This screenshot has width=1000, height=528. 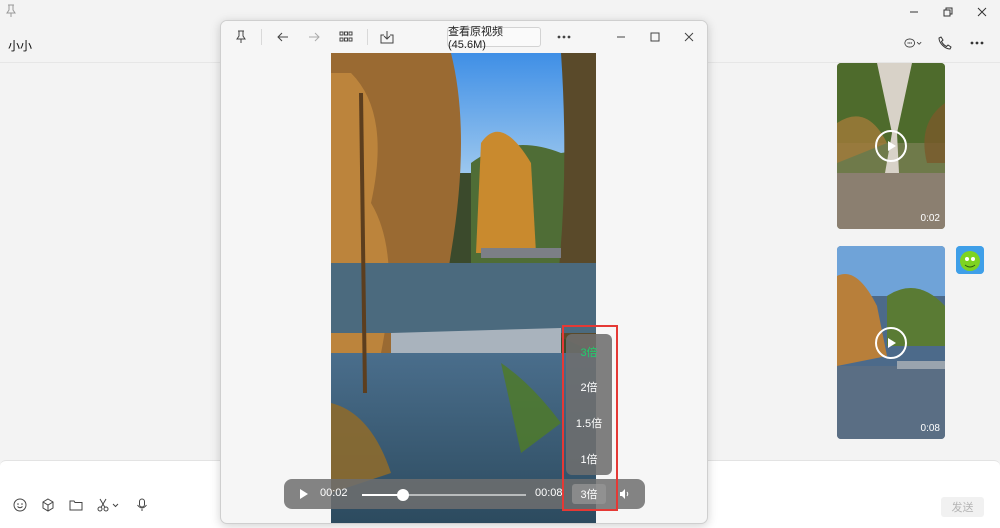 I want to click on download-icon, so click(x=387, y=37).